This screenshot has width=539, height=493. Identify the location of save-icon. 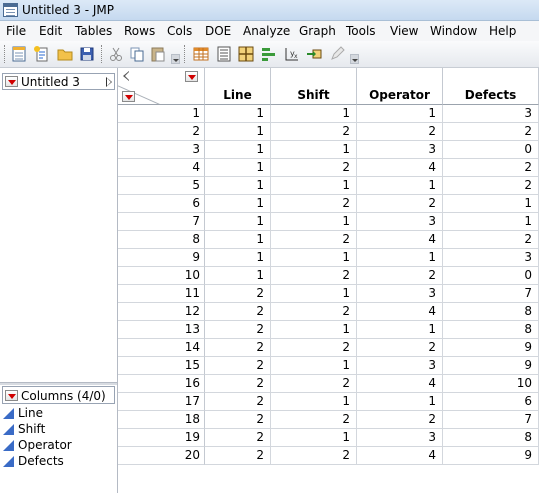
(87, 54).